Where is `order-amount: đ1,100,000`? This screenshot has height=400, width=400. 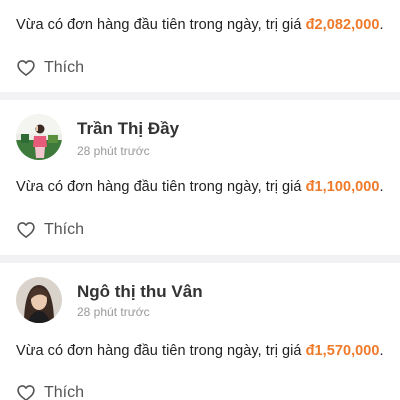
order-amount: đ1,100,000 is located at coordinates (342, 187).